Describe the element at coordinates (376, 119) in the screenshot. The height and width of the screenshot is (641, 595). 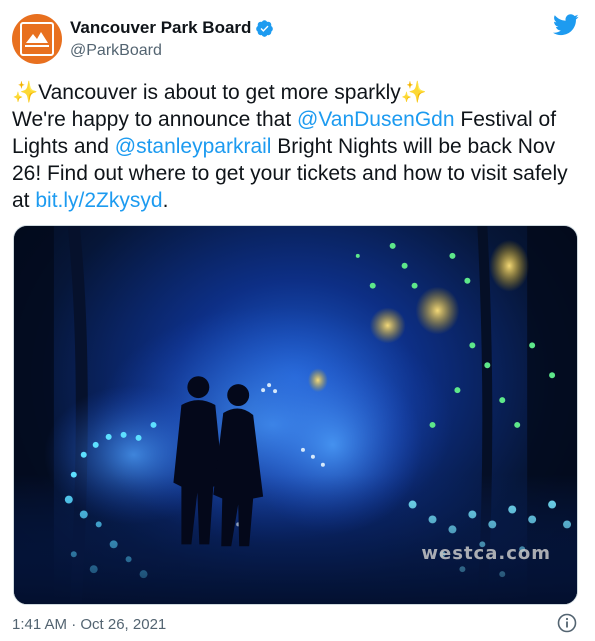
I see `mention-vandusengdn: @VanDusenGdn` at that location.